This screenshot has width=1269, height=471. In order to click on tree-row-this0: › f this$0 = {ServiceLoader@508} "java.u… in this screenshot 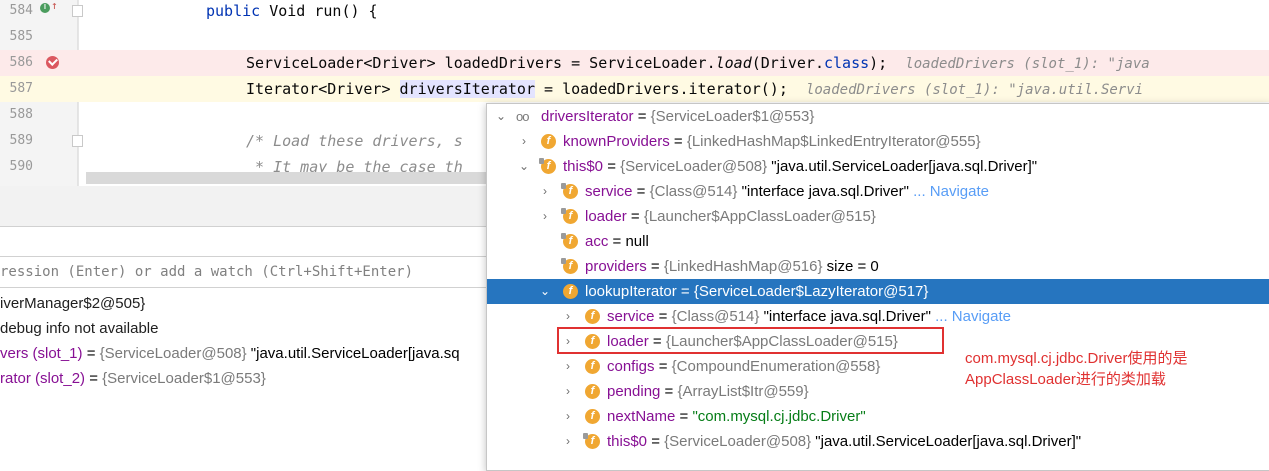, I will do `click(878, 441)`.